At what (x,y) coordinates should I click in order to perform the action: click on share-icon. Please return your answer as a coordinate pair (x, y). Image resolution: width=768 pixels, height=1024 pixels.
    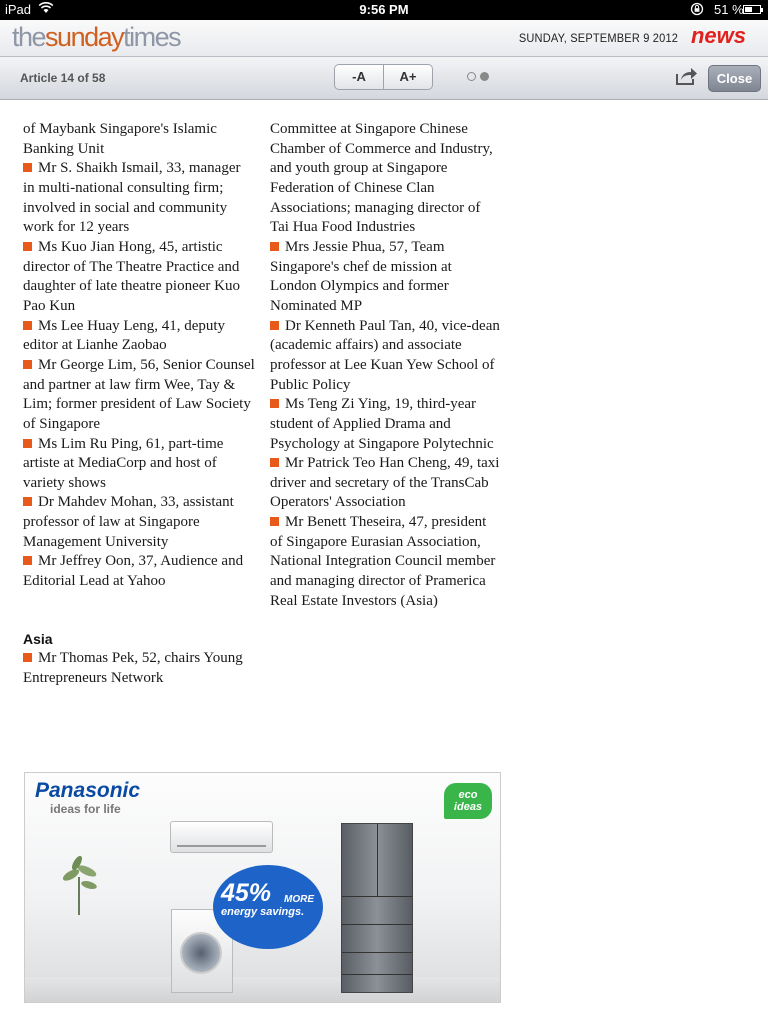
    Looking at the image, I should click on (686, 76).